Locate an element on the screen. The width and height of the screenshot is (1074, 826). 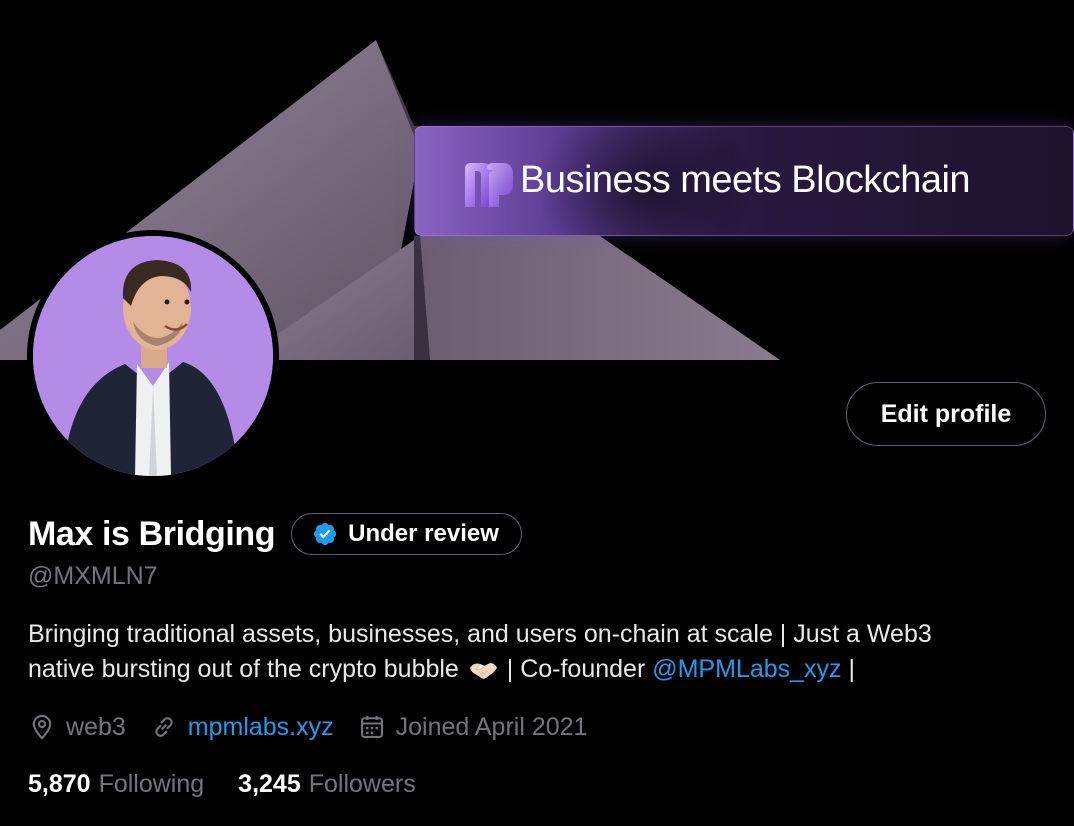
bio-text: | is located at coordinates (852, 669).